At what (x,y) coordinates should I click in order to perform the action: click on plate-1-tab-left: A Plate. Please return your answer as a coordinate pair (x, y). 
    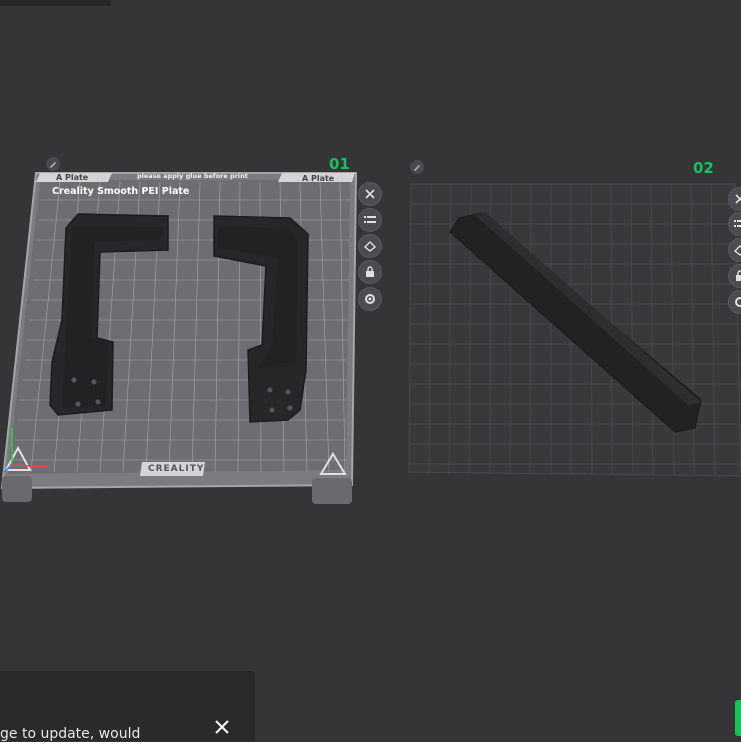
    Looking at the image, I should click on (72, 177).